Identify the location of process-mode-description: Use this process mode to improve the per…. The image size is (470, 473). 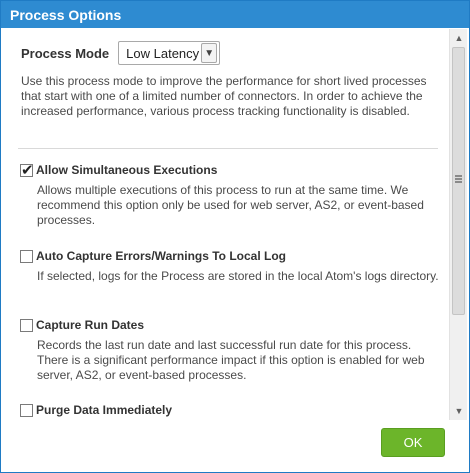
(224, 96).